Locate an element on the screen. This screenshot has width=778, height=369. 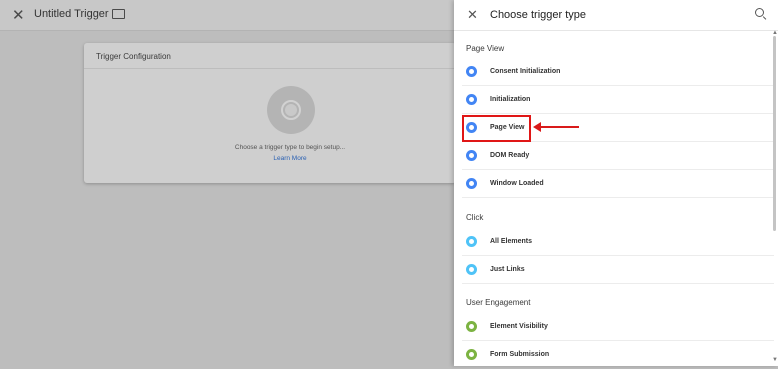
annotation-arrow is located at coordinates (559, 127).